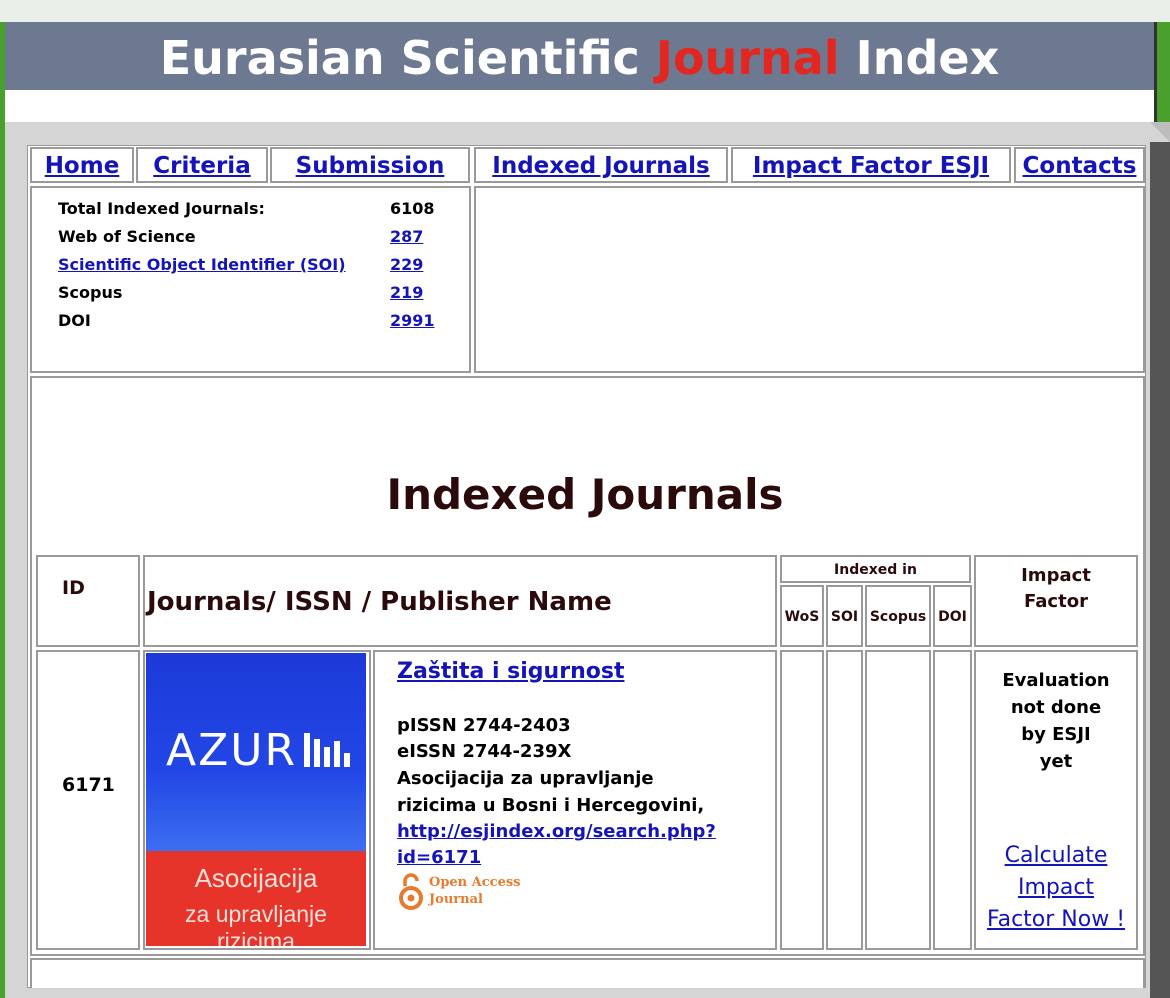 The width and height of the screenshot is (1170, 998). Describe the element at coordinates (73, 588) in the screenshot. I see `th-id-label: ID` at that location.